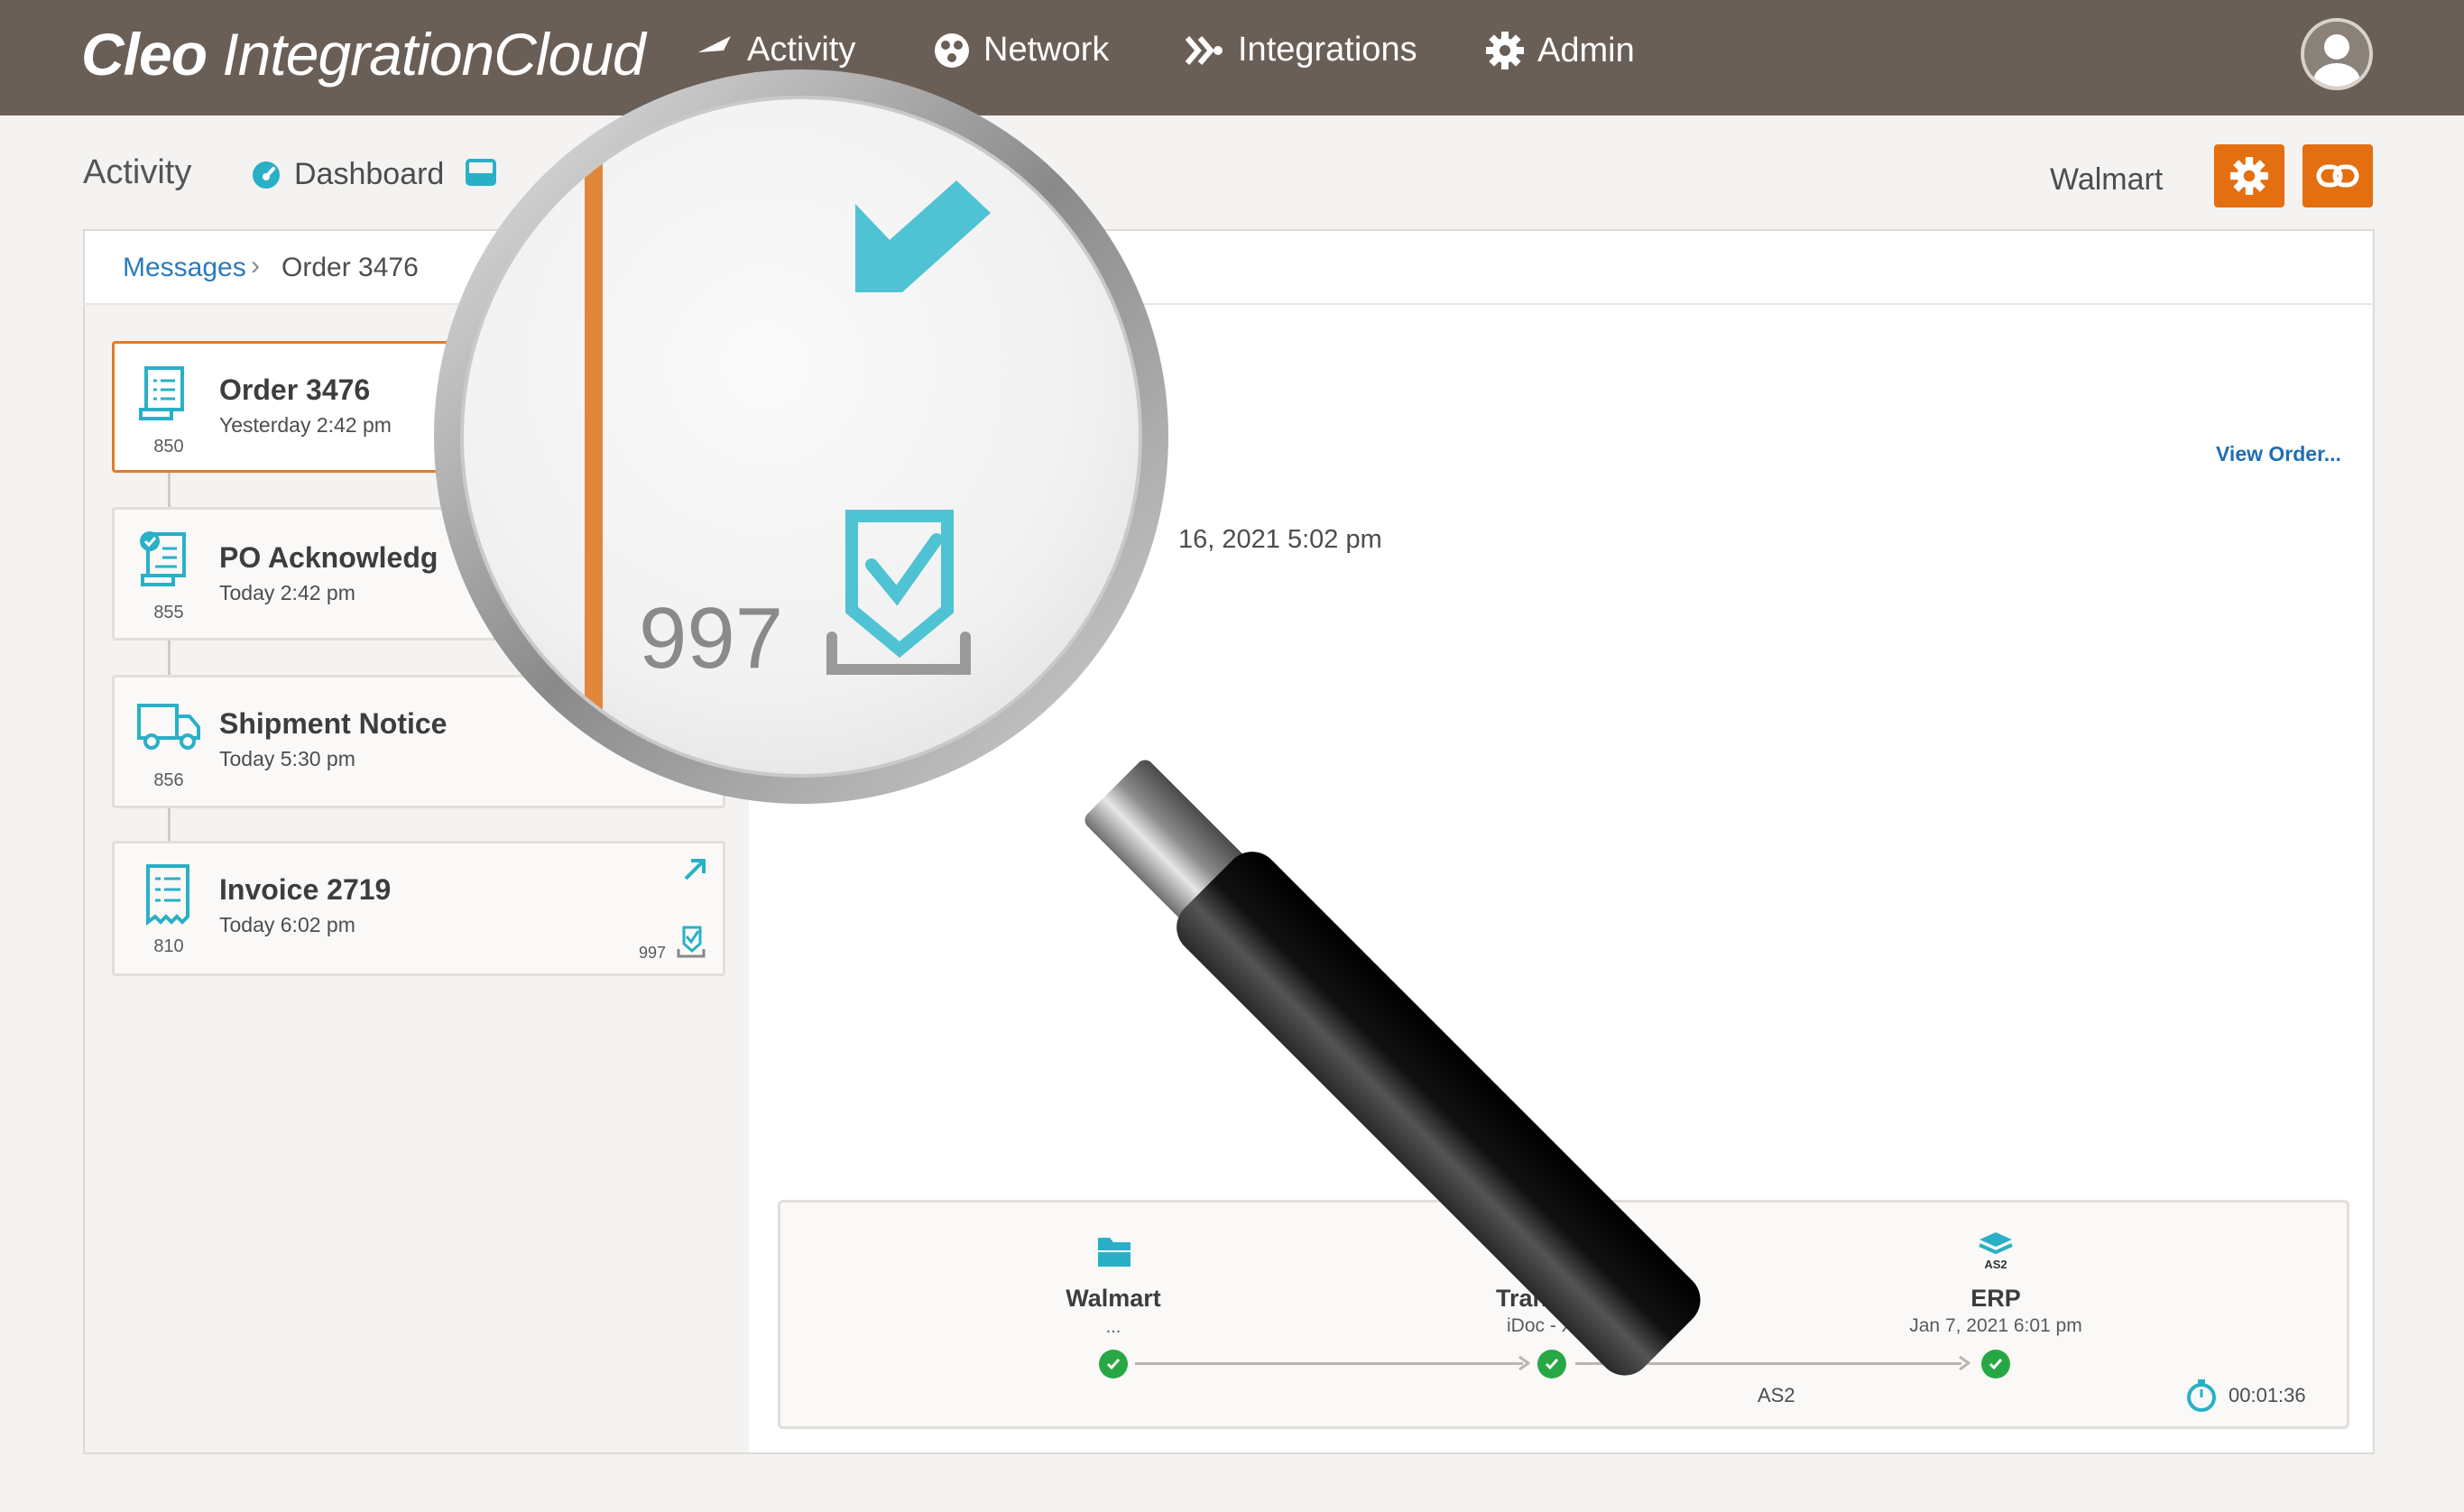 The image size is (2464, 1512). I want to click on magnified-code: 997, so click(711, 638).